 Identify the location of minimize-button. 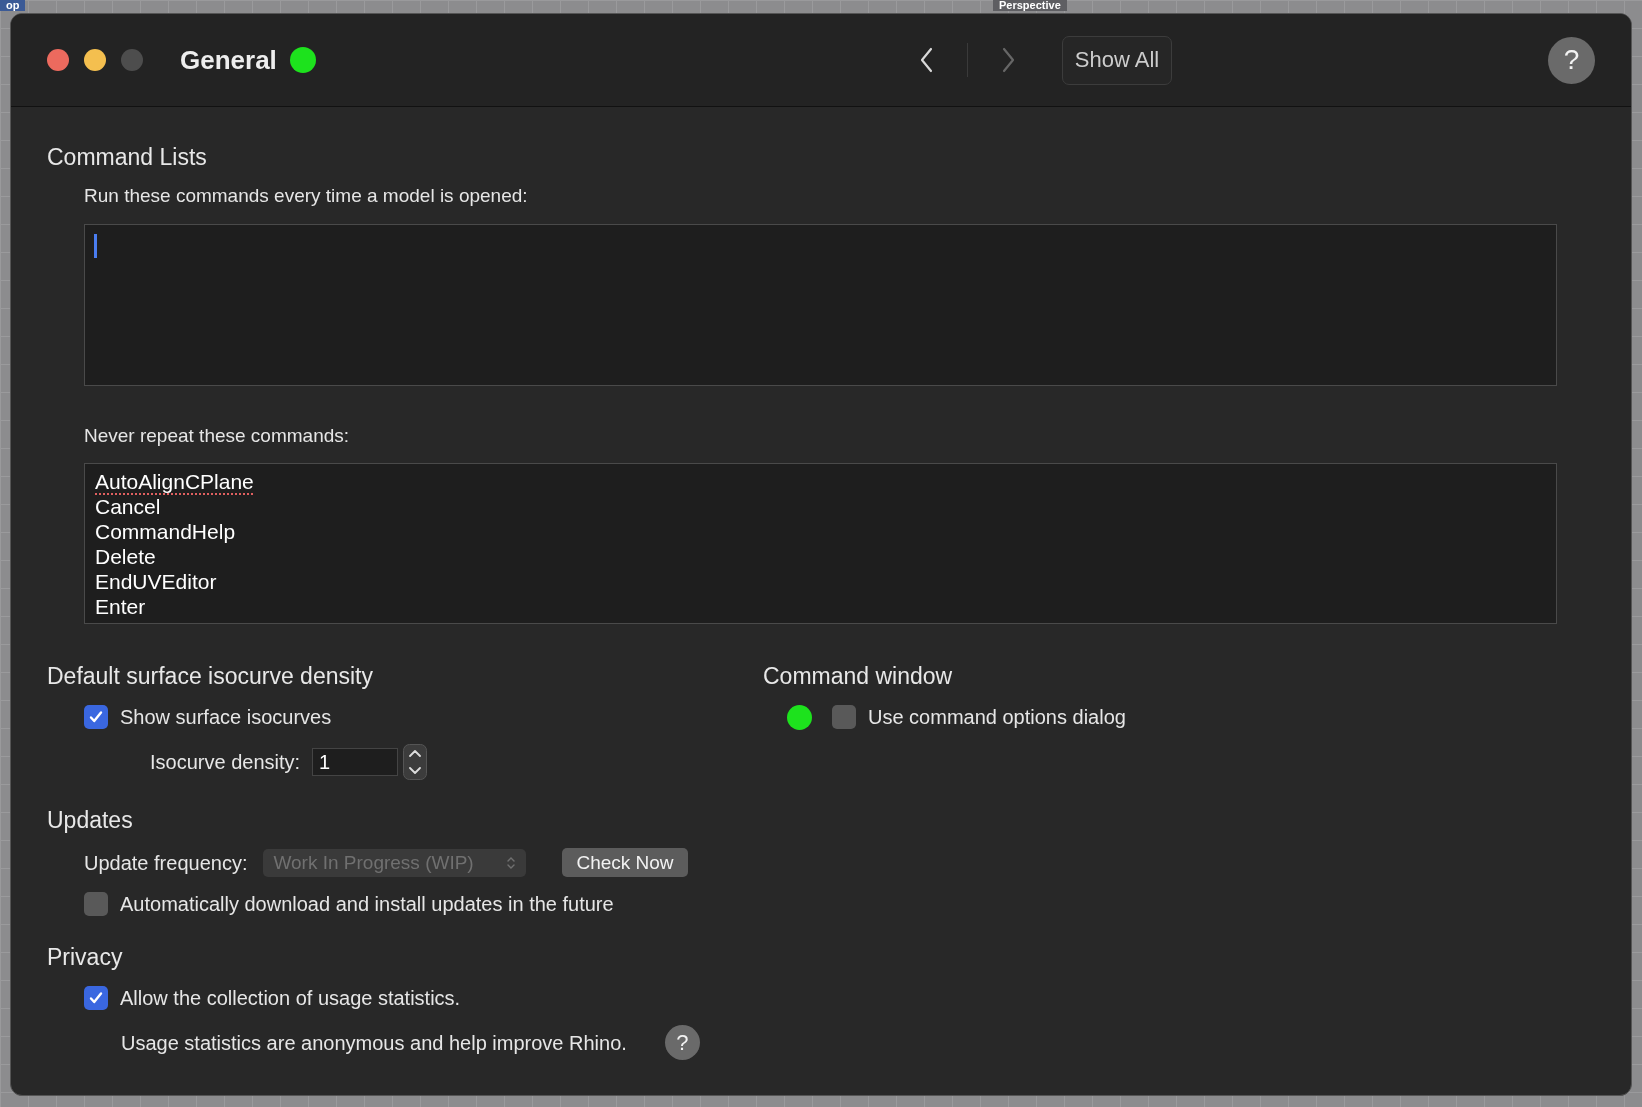
(95, 60).